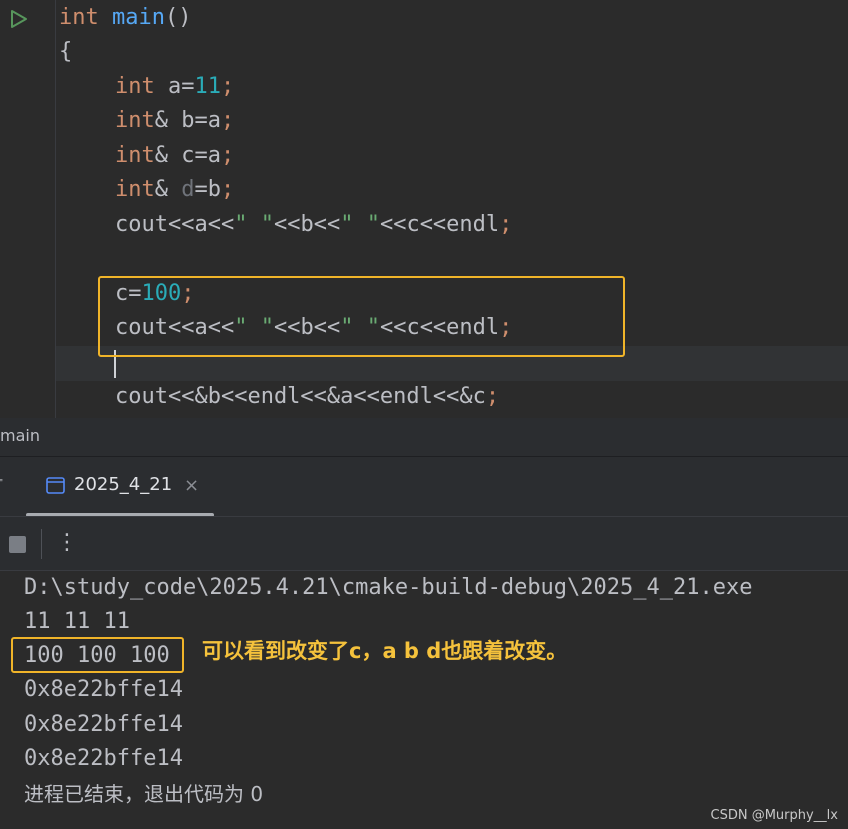  Describe the element at coordinates (66, 51) in the screenshot. I see `code-line-2: {` at that location.